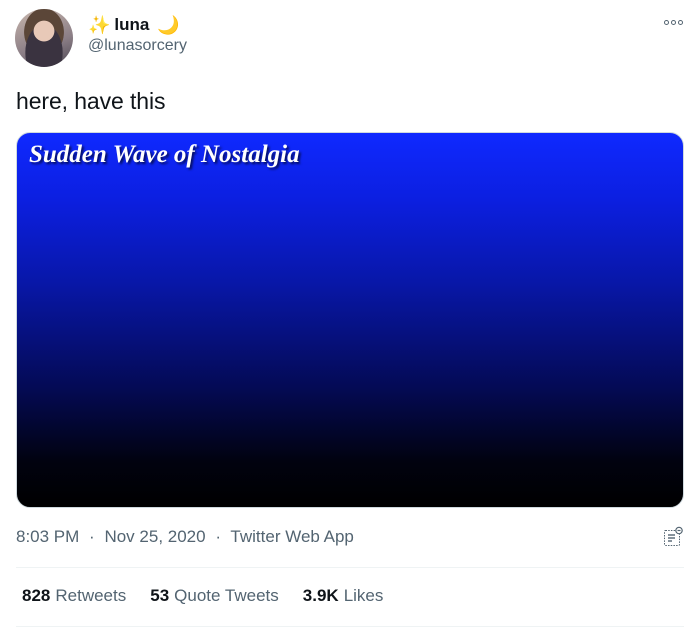 This screenshot has height=635, width=700. Describe the element at coordinates (363, 595) in the screenshot. I see `likes-label: Likes` at that location.